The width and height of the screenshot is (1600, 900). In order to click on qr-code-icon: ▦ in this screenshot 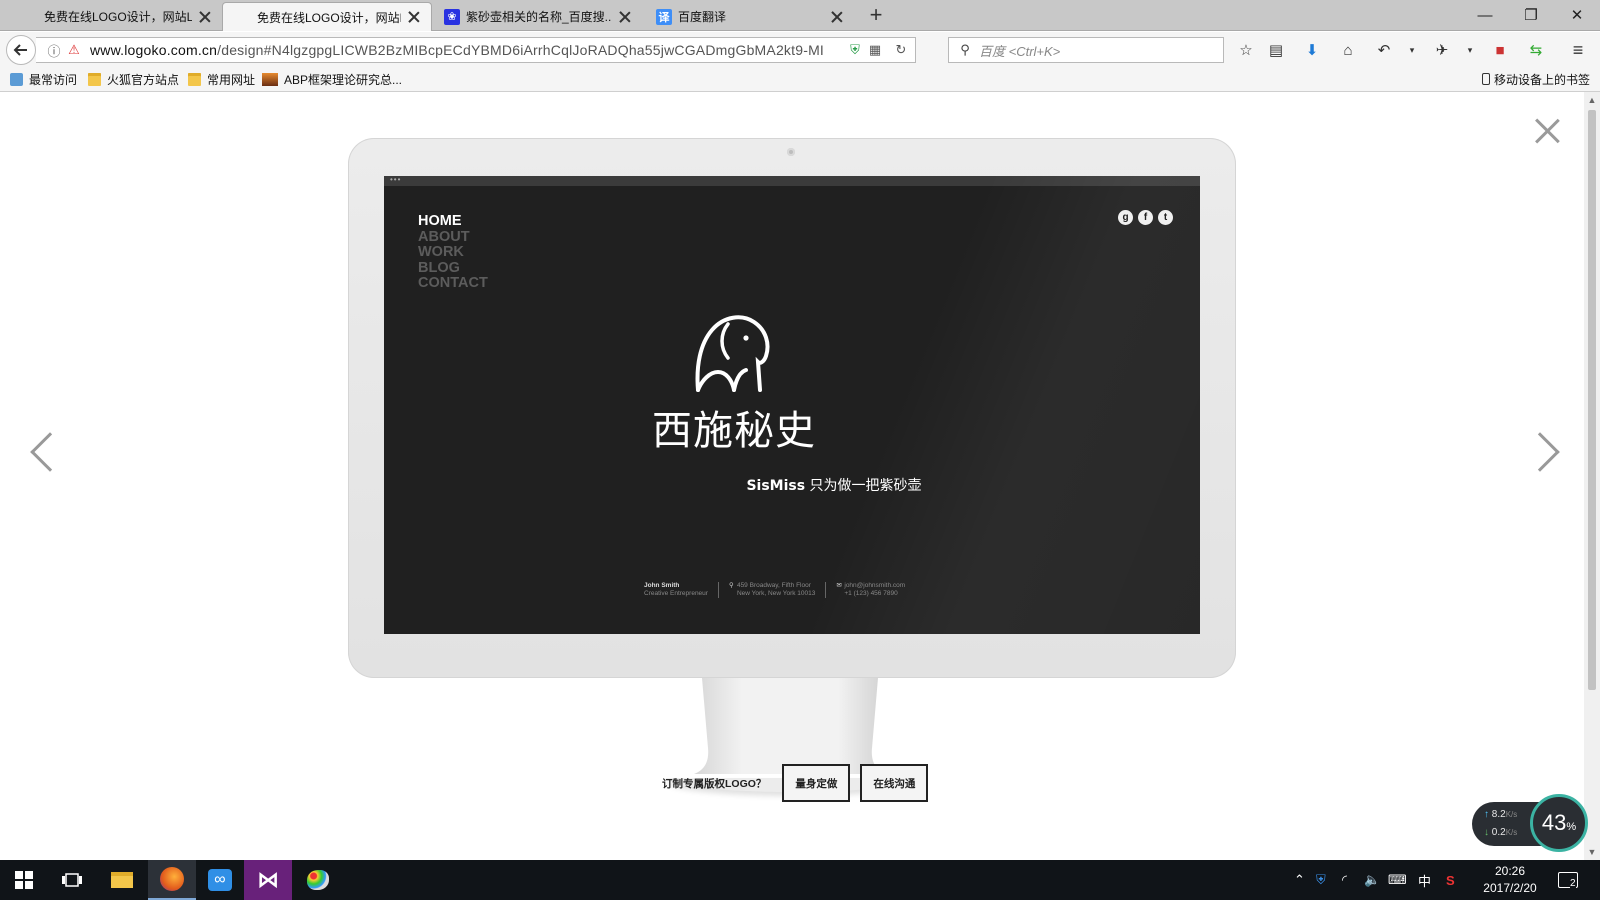, I will do `click(875, 50)`.